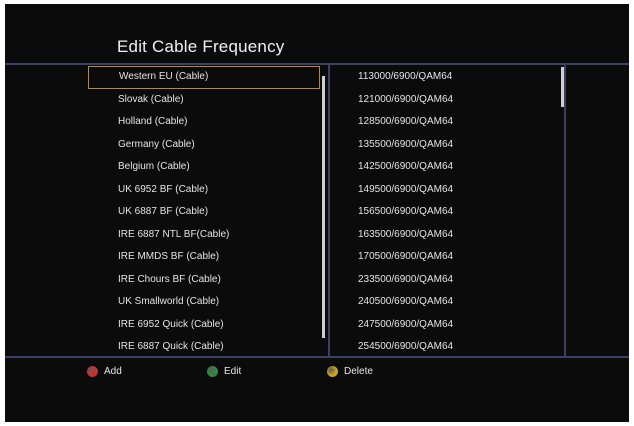 Image resolution: width=634 pixels, height=426 pixels. I want to click on frequency-value: 170500/6900/QAM64, so click(406, 256).